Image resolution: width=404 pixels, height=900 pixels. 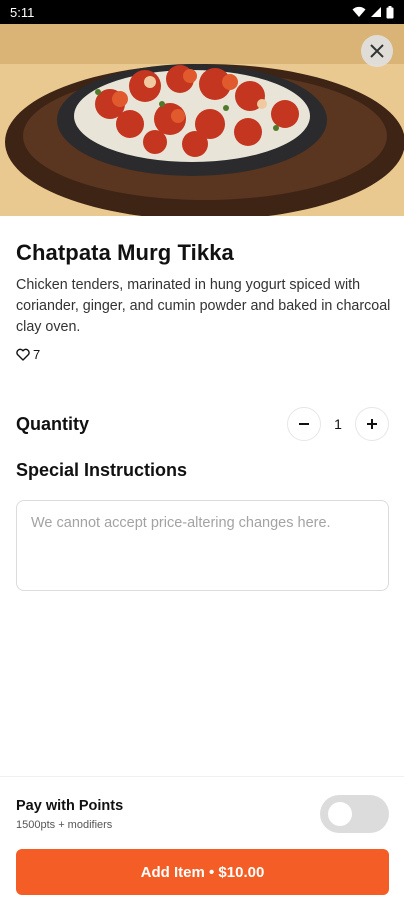 I want to click on battery-icon, so click(x=390, y=11).